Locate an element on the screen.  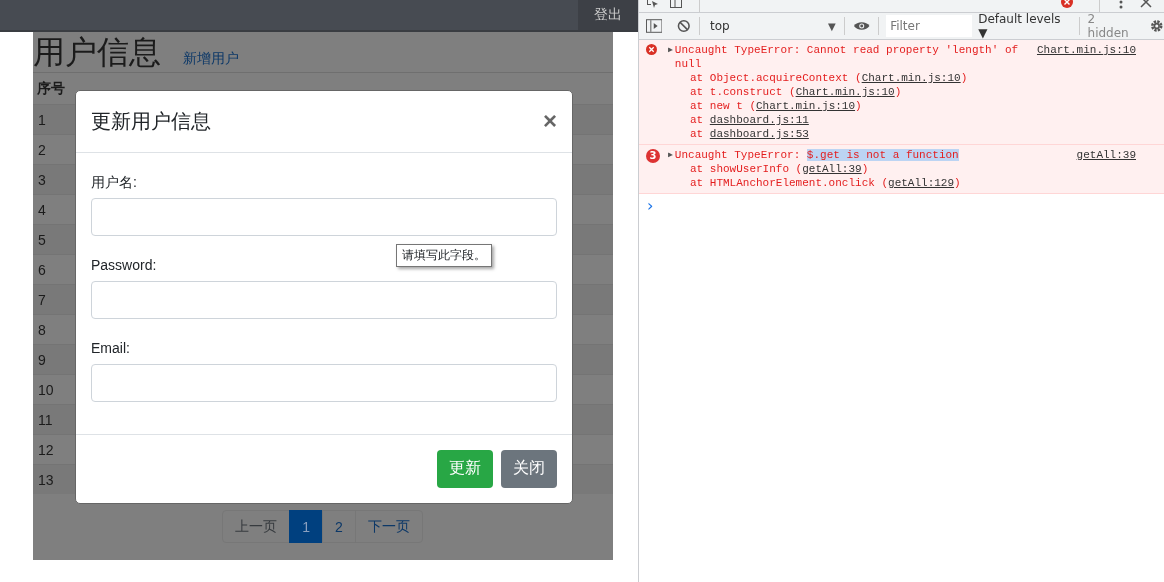
stack-frame: at showUserInfo (getAll:39) is located at coordinates (865, 169).